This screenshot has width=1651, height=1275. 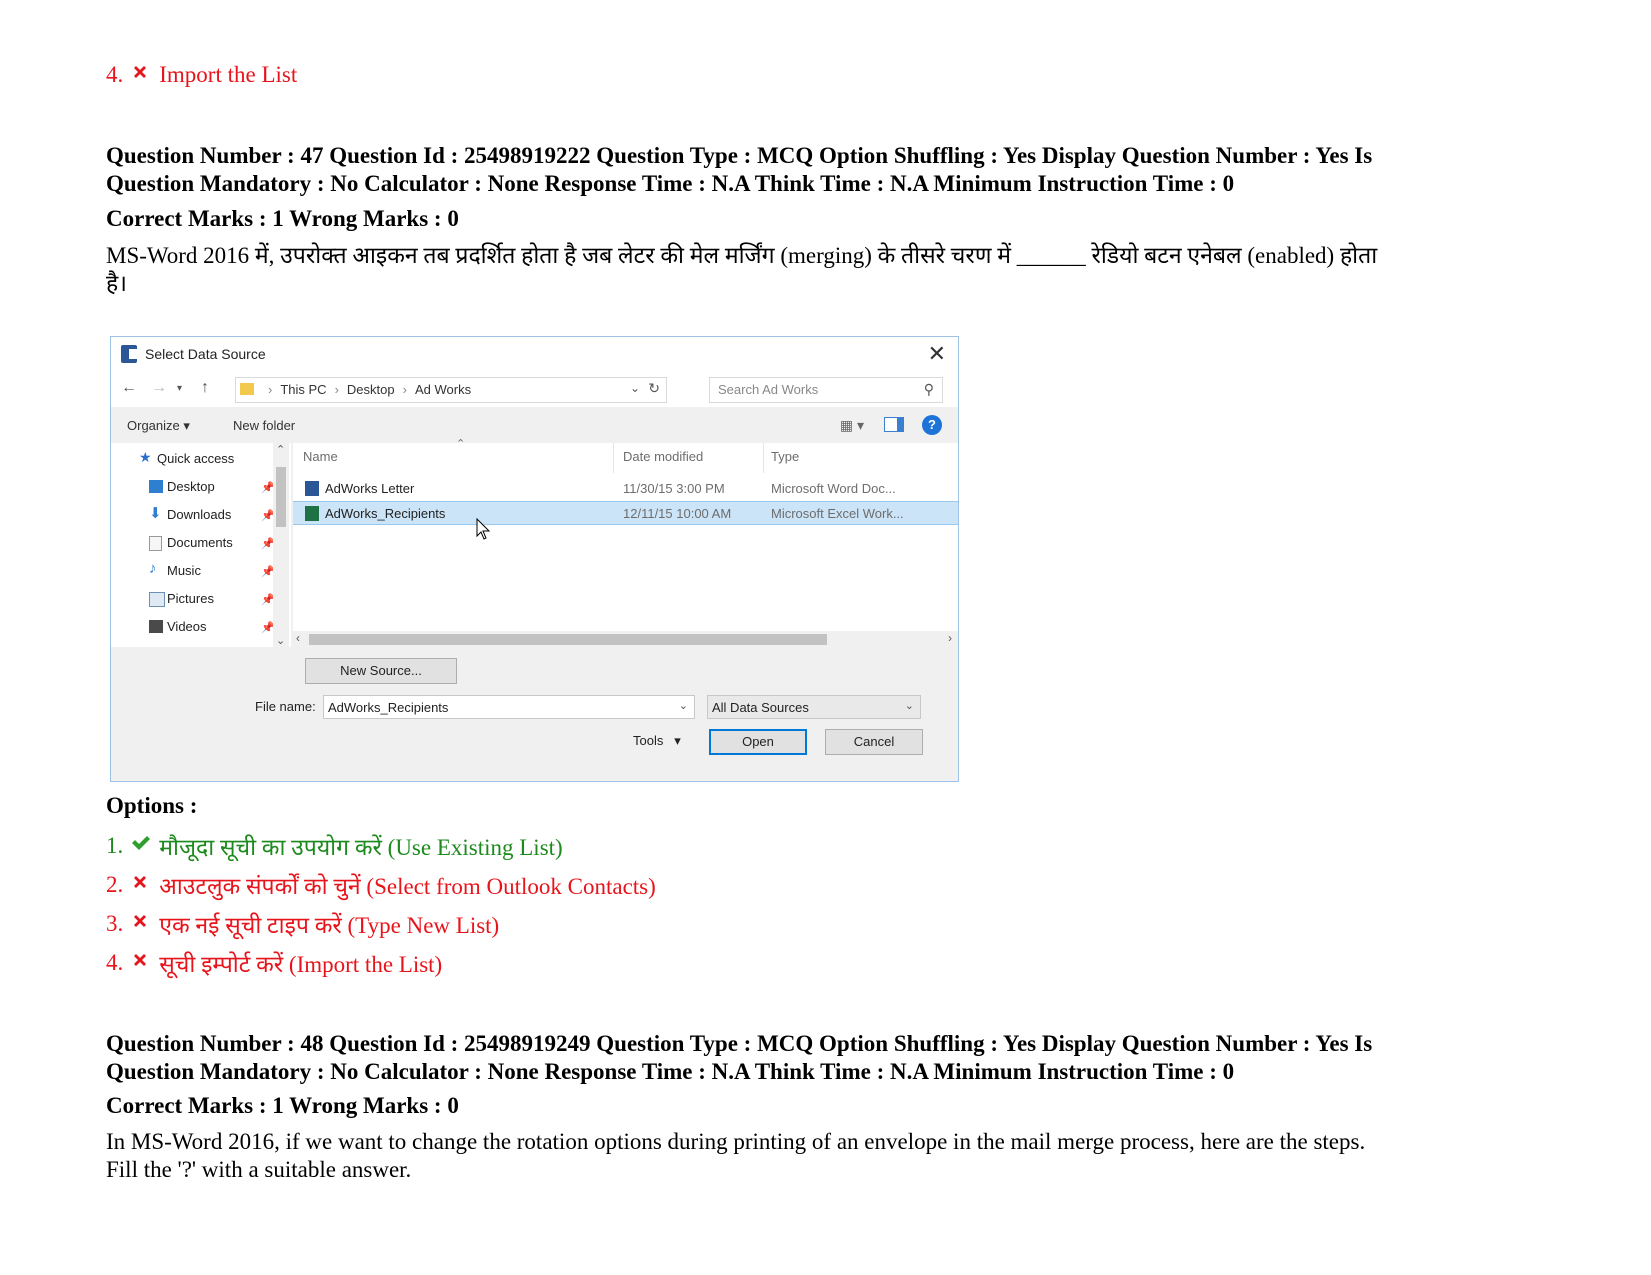 I want to click on document-icon, so click(x=155, y=543).